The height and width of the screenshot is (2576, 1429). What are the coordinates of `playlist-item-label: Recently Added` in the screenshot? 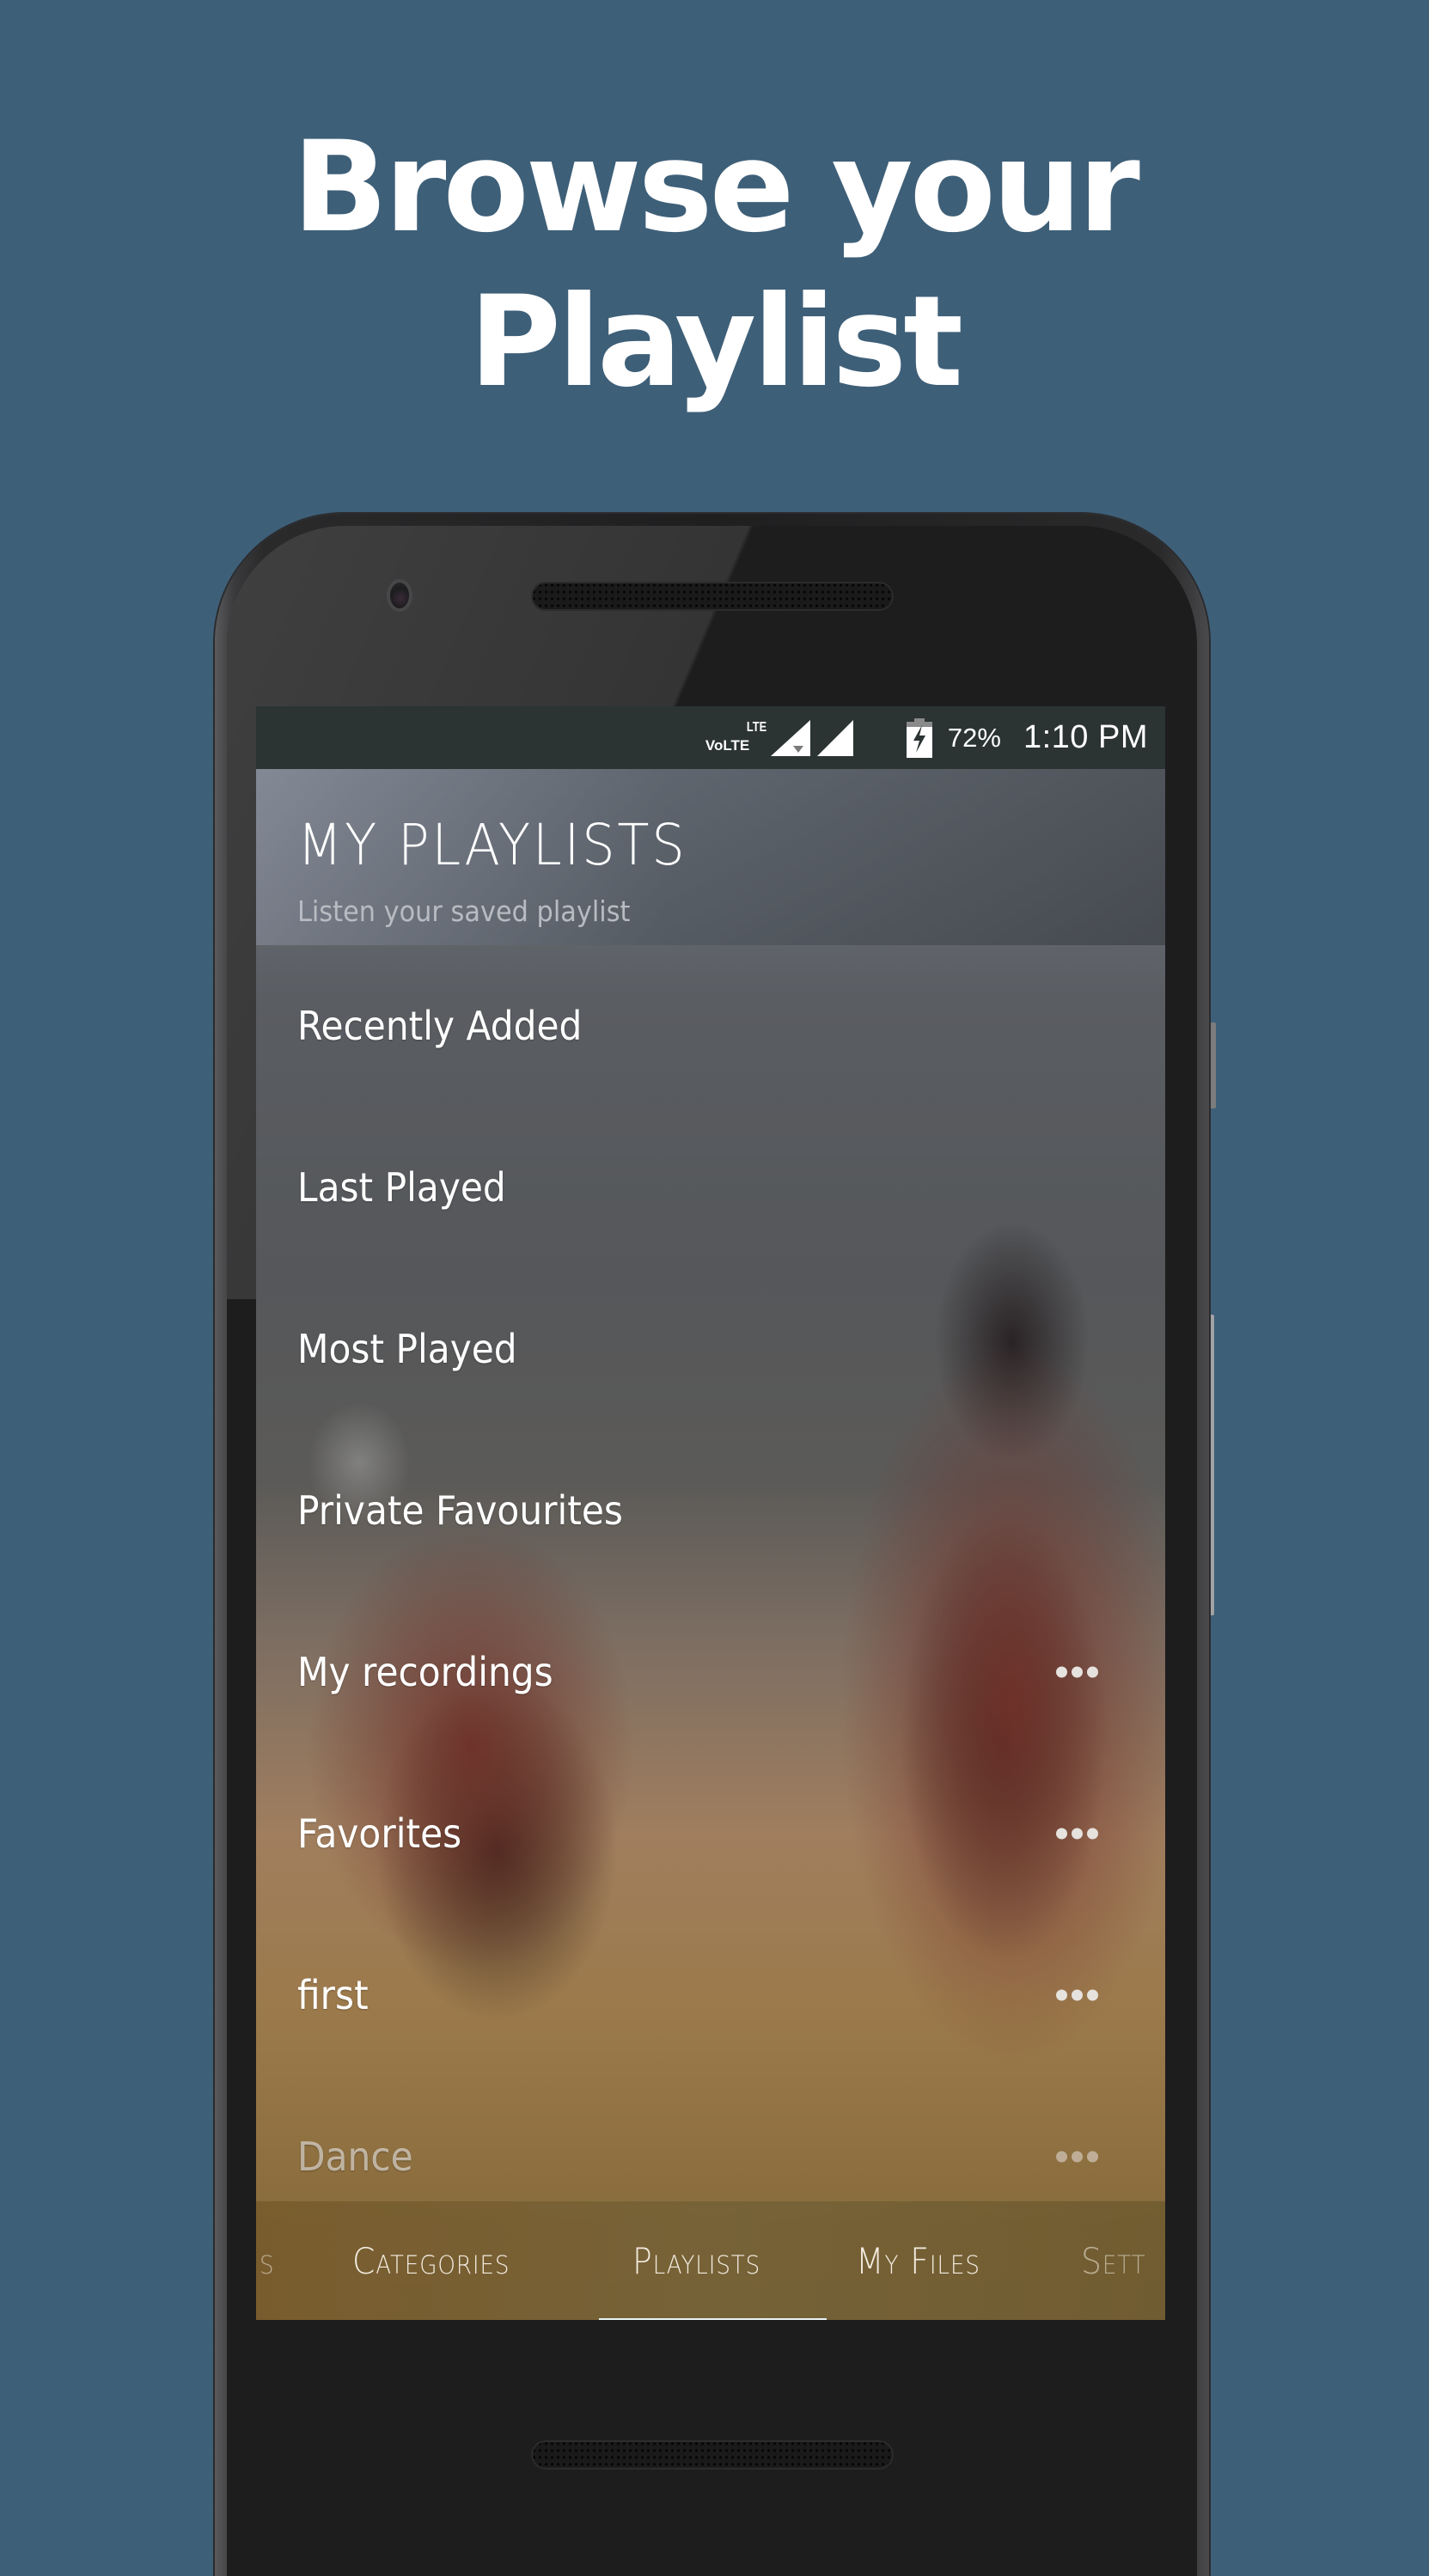 It's located at (440, 1026).